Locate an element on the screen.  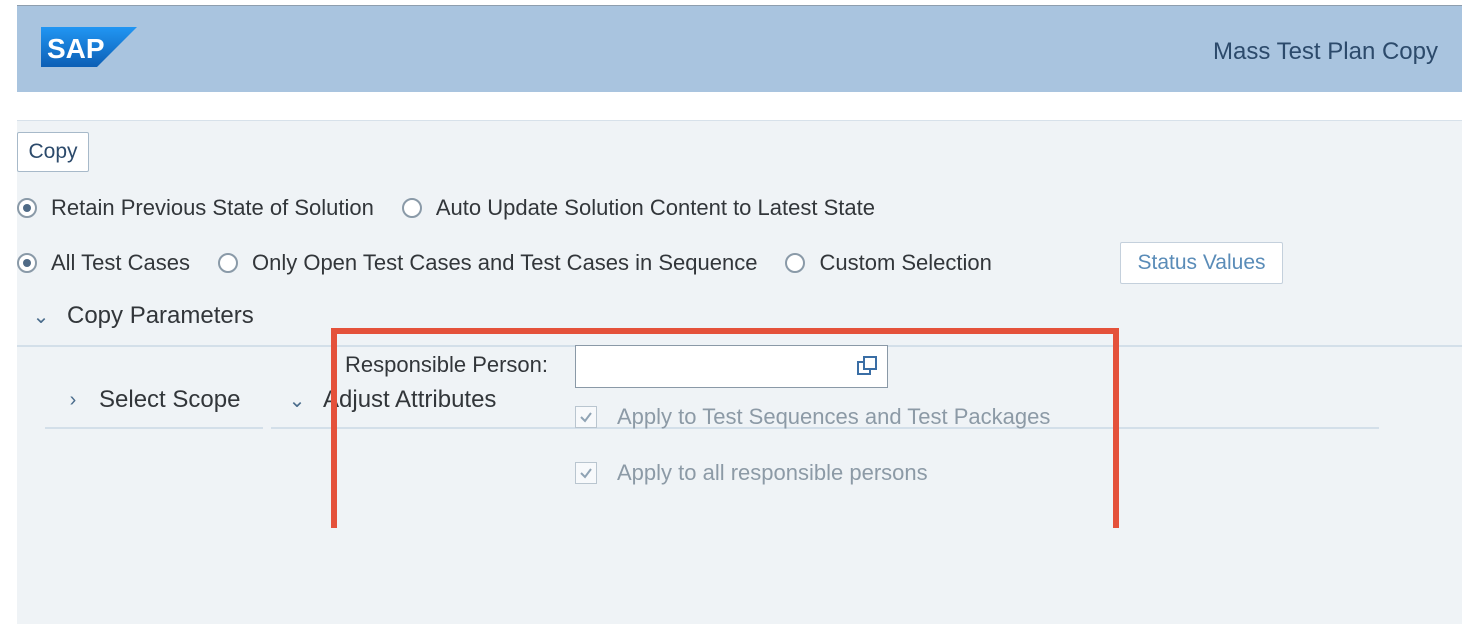
checkbox-label: Apply to all responsible persons is located at coordinates (772, 472).